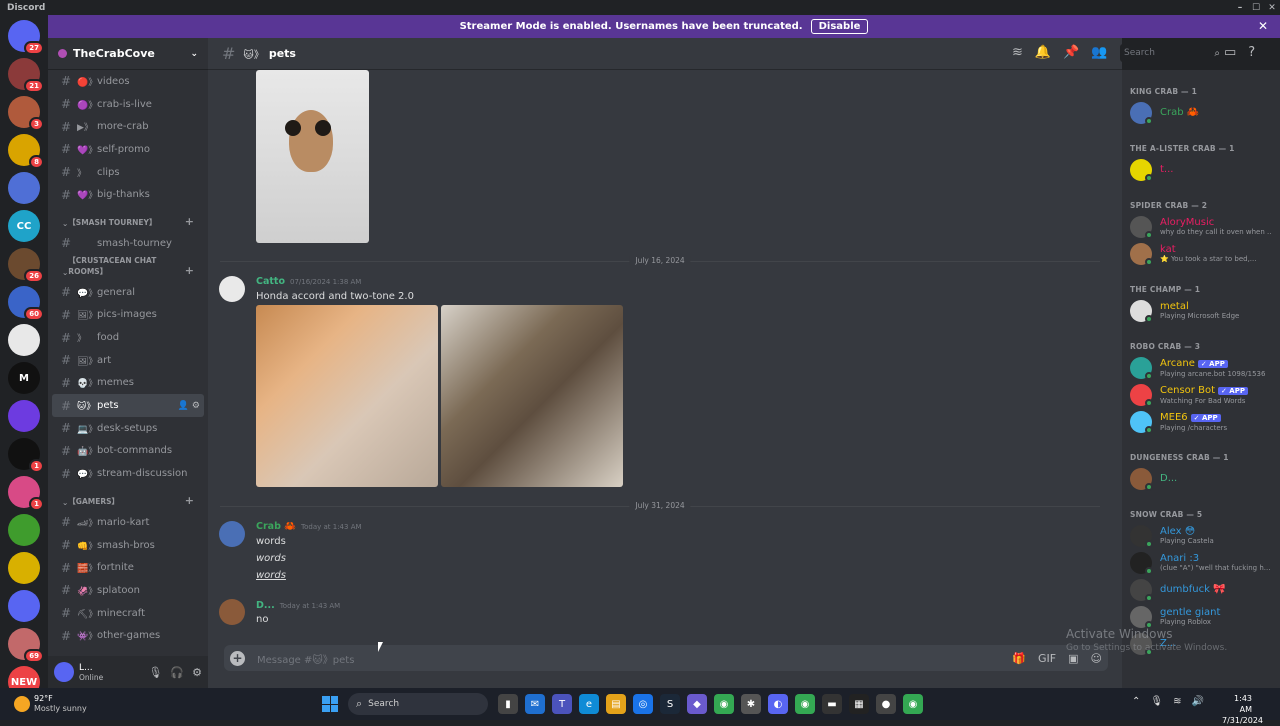 This screenshot has width=1280, height=726. I want to click on disable-streamer-mode-button: Disable, so click(839, 26).